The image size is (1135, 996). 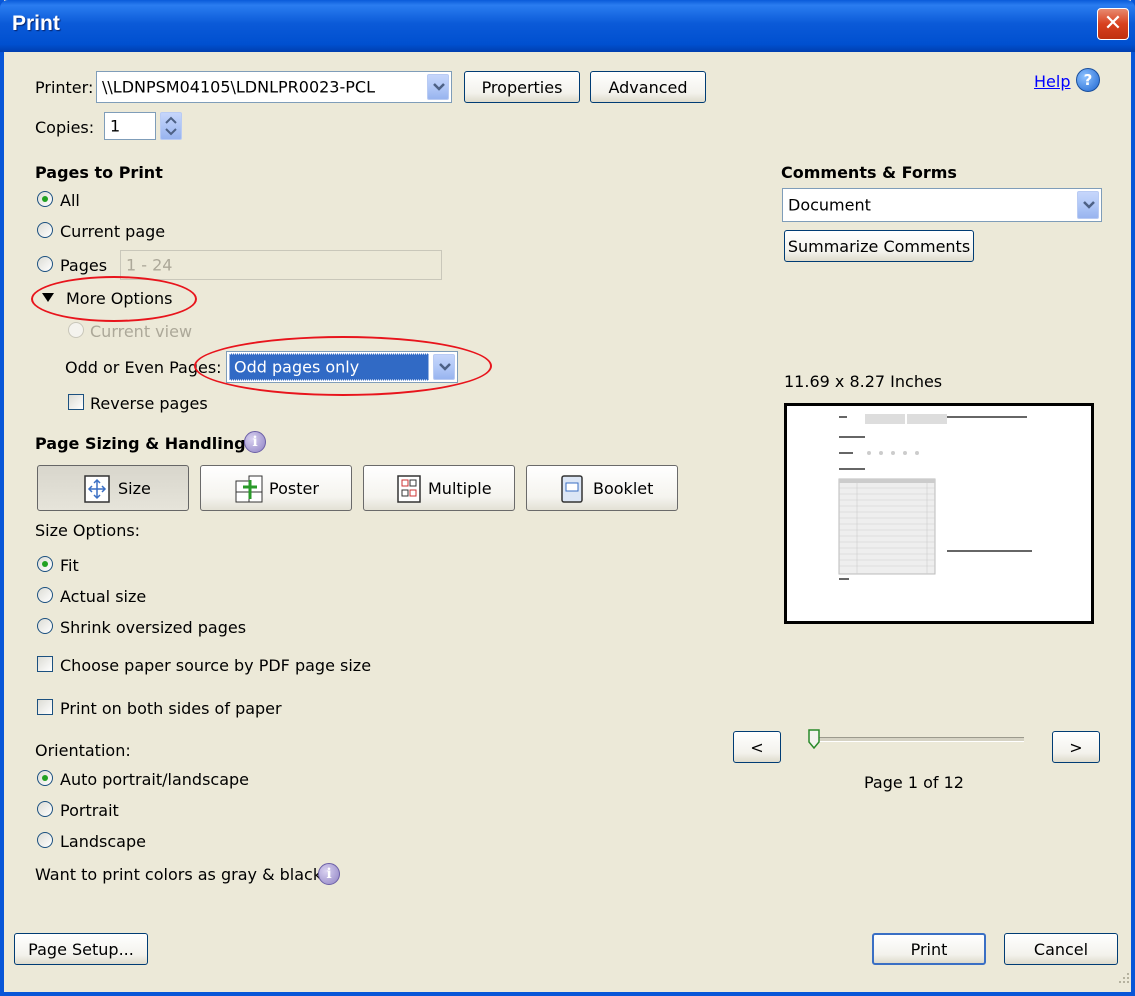 I want to click on pages-range-value: 1 - 24, so click(x=149, y=265).